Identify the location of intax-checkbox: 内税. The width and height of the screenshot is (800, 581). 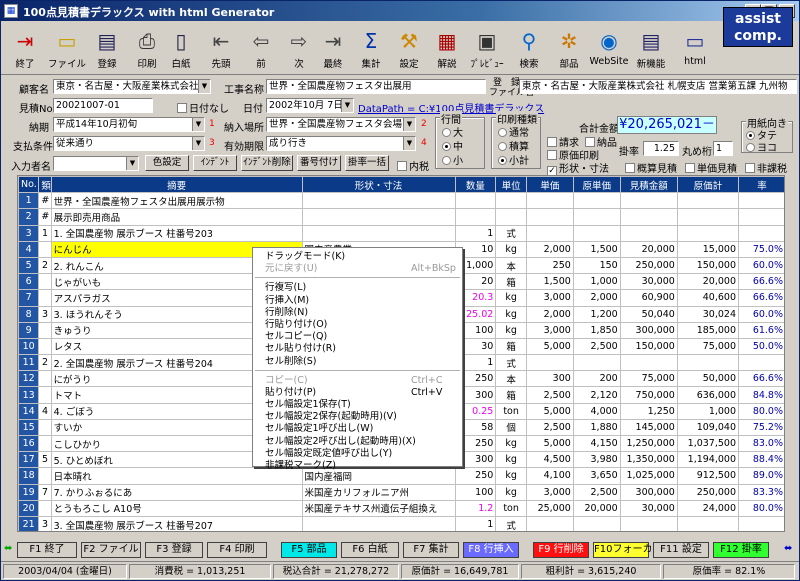
(413, 165).